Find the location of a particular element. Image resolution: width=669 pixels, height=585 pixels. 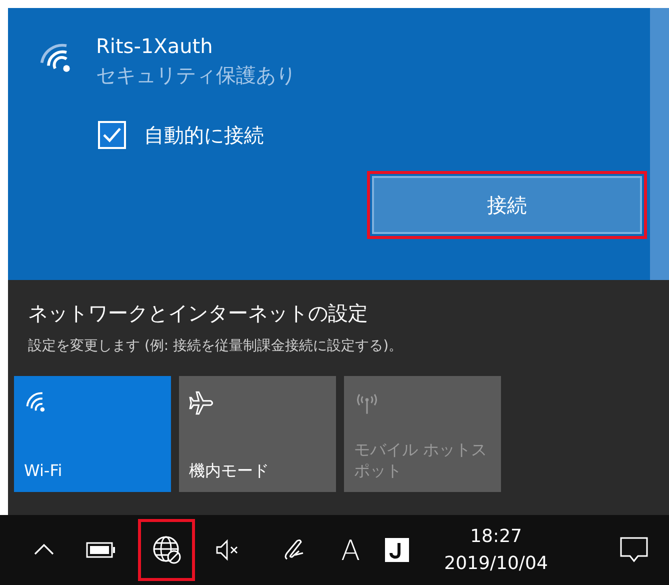

checkbox-label: 自動的に接続 is located at coordinates (204, 135).